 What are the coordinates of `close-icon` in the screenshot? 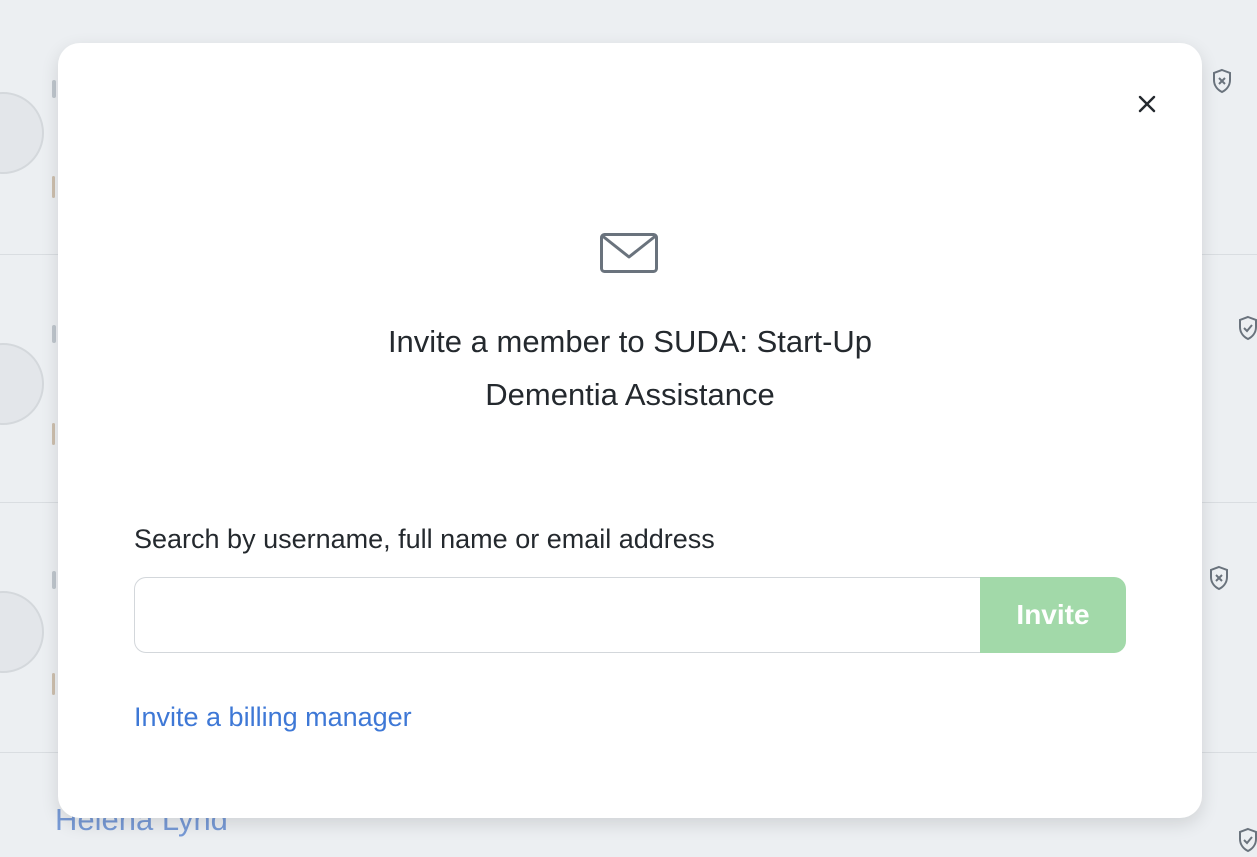 It's located at (1147, 104).